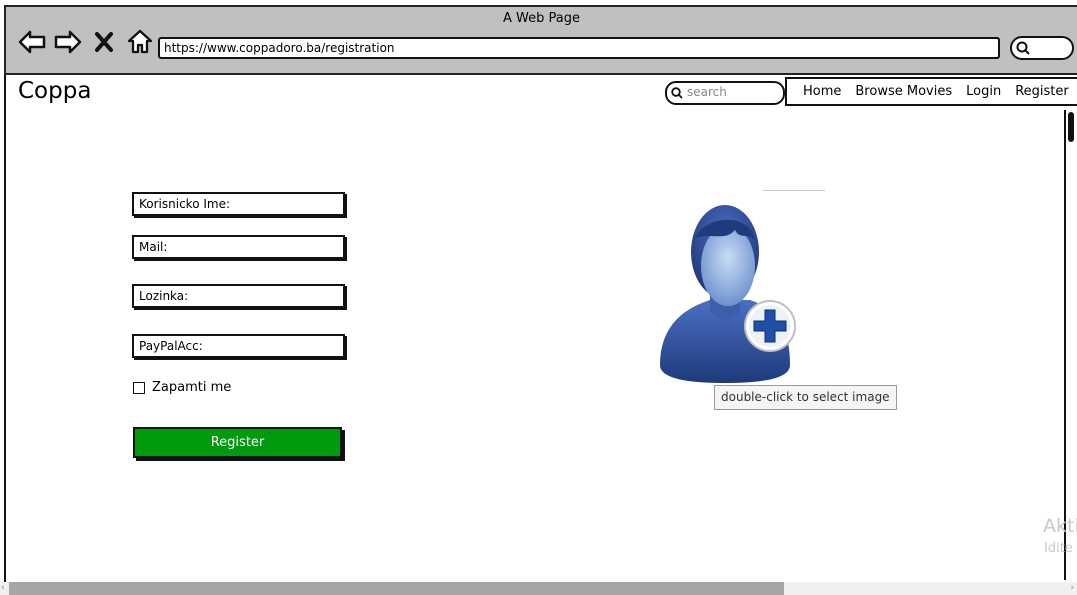 The image size is (1077, 595). Describe the element at coordinates (1072, 588) in the screenshot. I see `scroll-right-arrow-icon: ›` at that location.